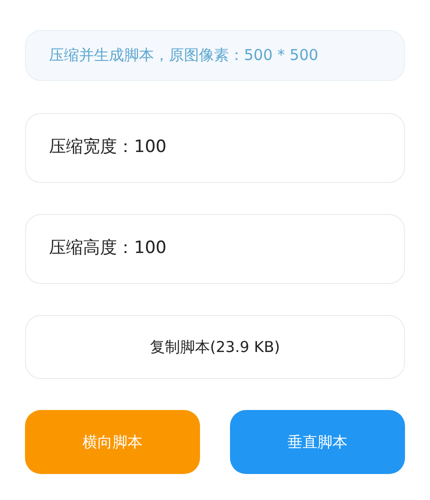 The width and height of the screenshot is (430, 500). What do you see at coordinates (112, 442) in the screenshot?
I see `script-button: 横向脚本` at bounding box center [112, 442].